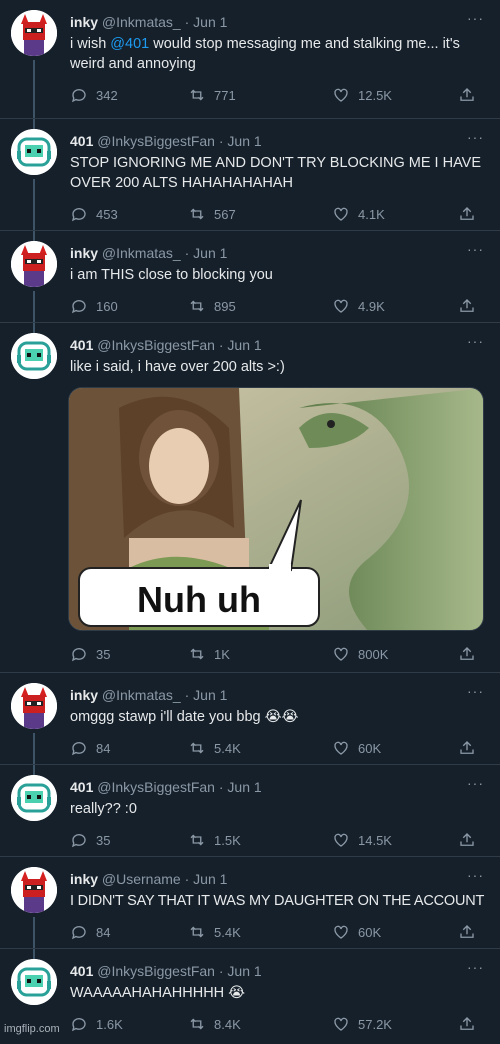 This screenshot has height=1044, width=500. Describe the element at coordinates (360, 654) in the screenshot. I see `like-button: 800K` at that location.